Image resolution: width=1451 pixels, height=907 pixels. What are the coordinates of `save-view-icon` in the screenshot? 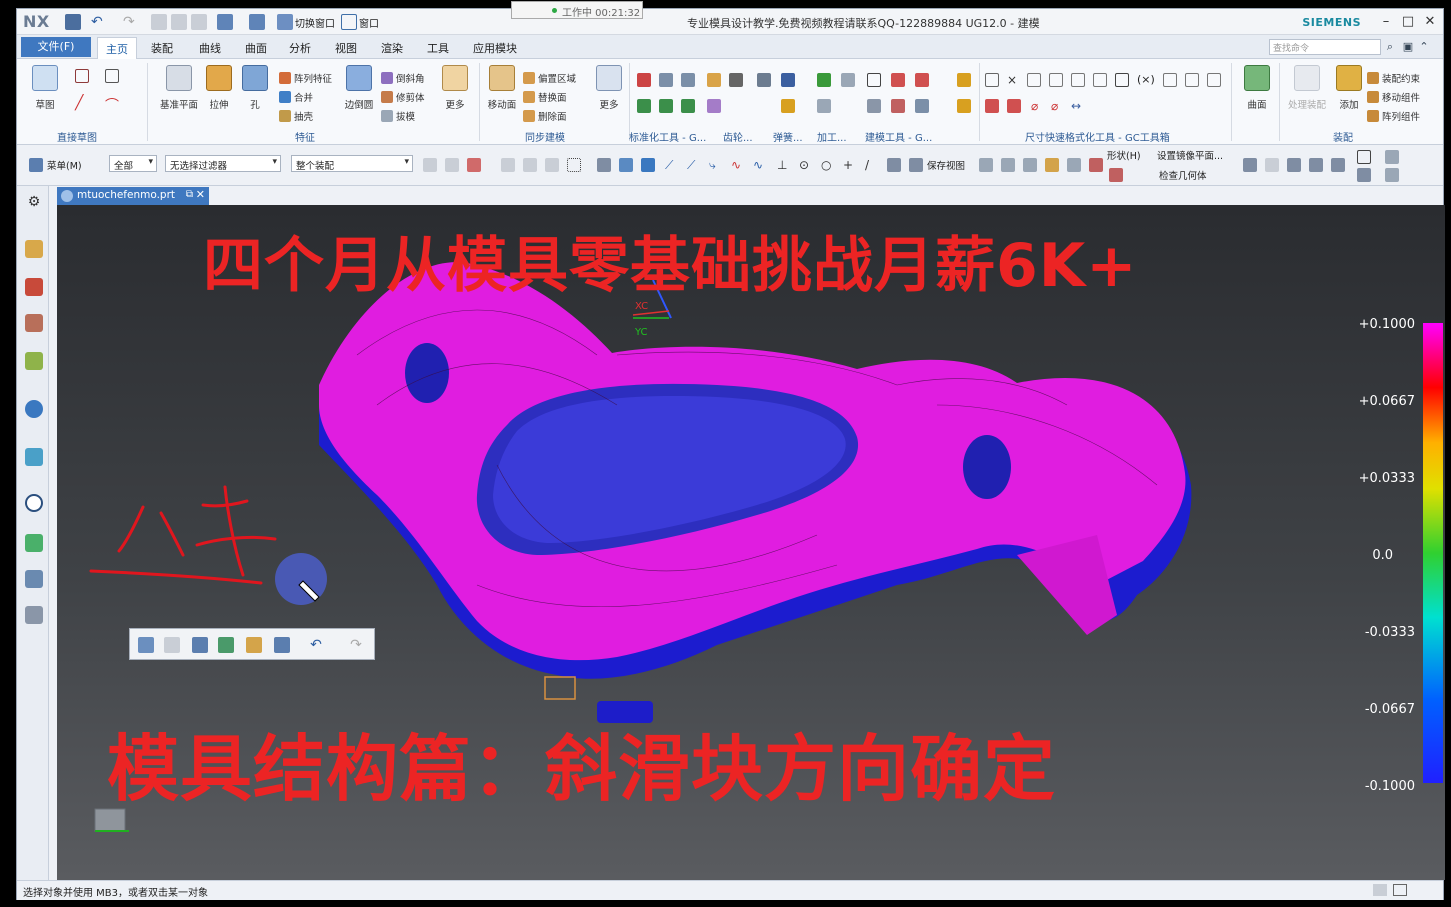 It's located at (916, 165).